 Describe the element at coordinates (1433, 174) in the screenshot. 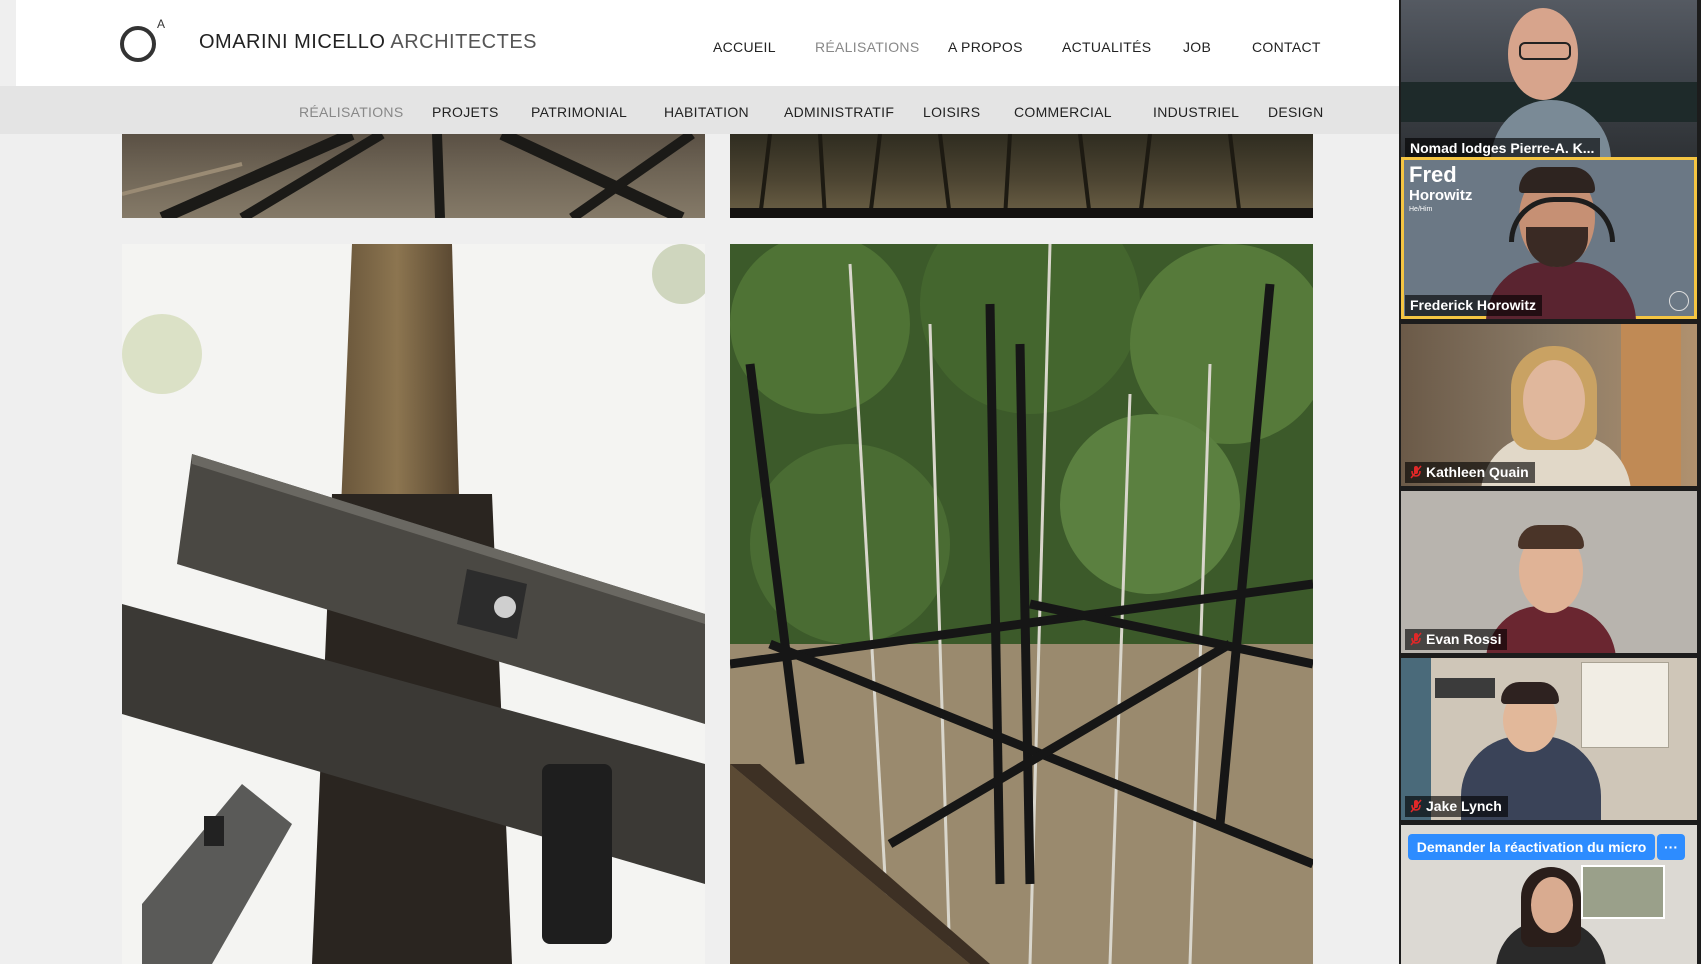

I see `overlay-first-name: Fred` at that location.